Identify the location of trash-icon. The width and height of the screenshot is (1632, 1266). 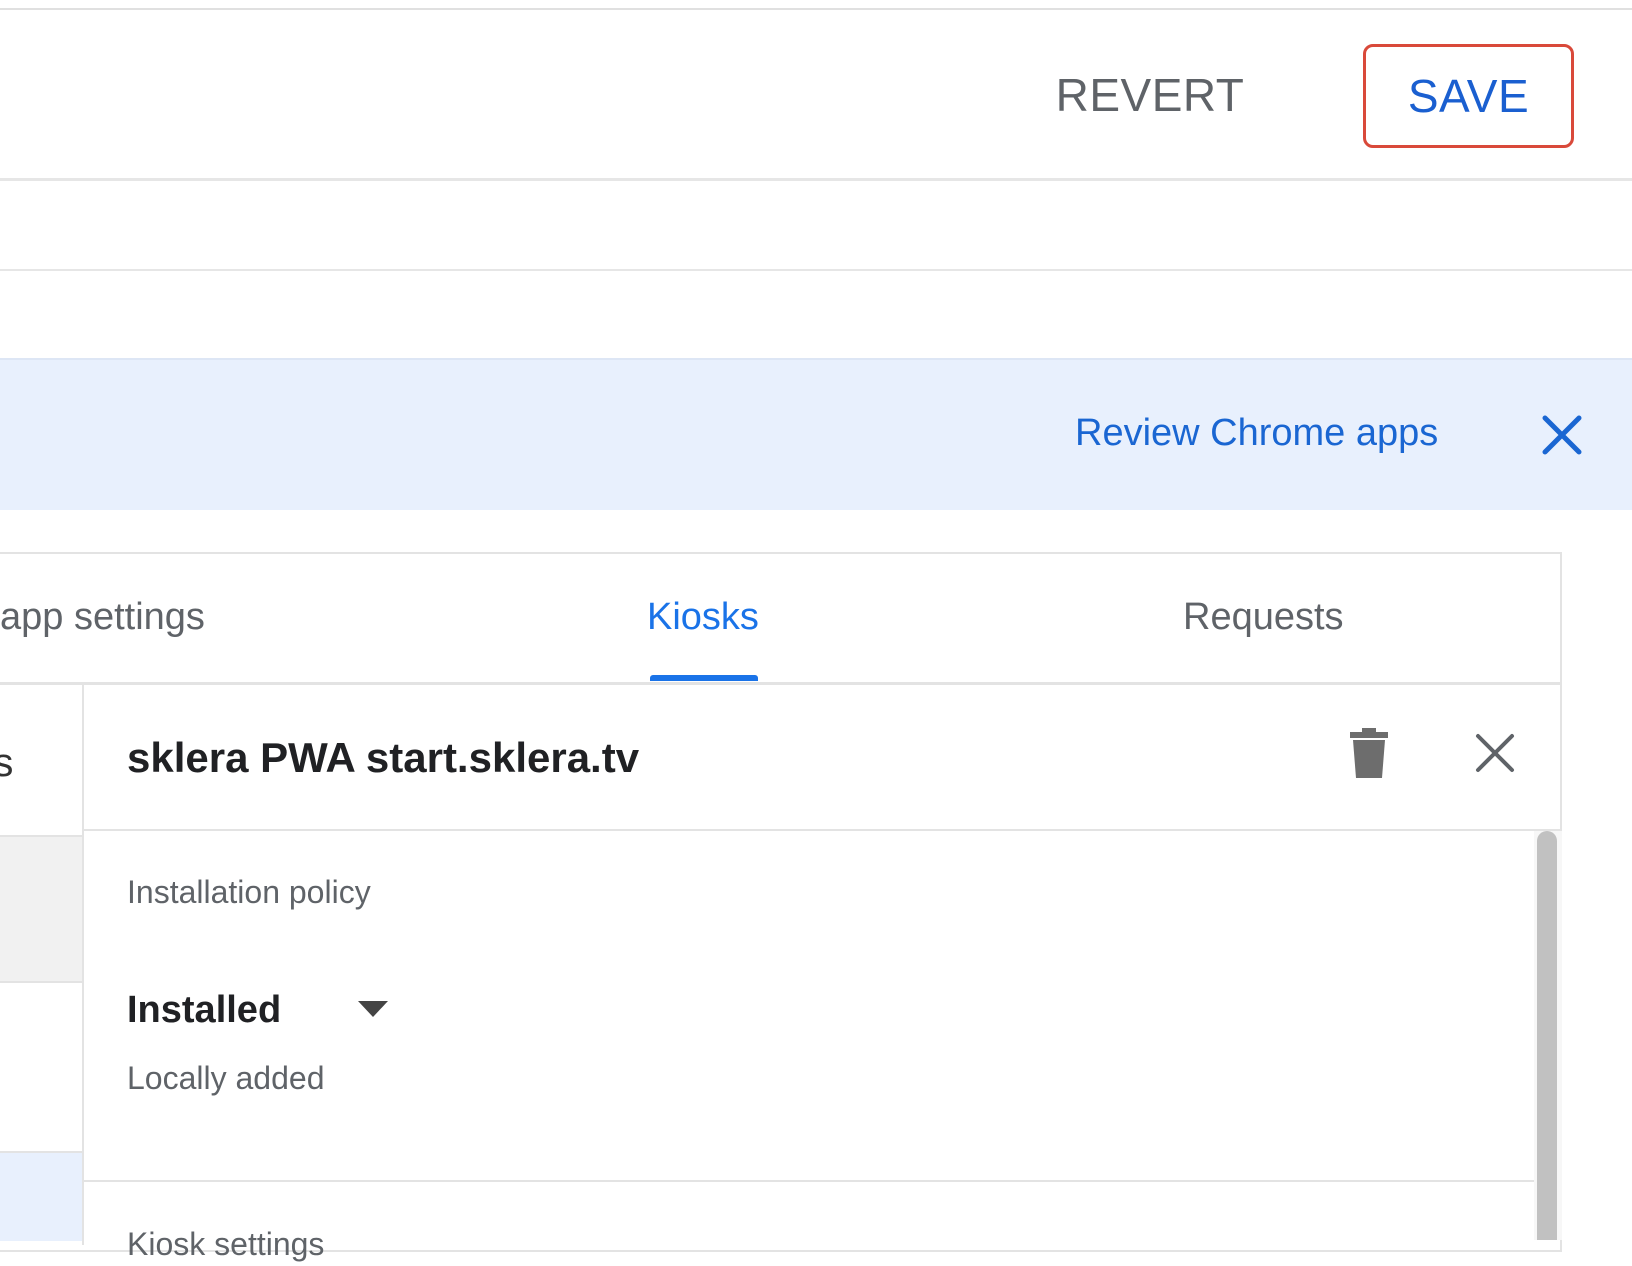
(1369, 753).